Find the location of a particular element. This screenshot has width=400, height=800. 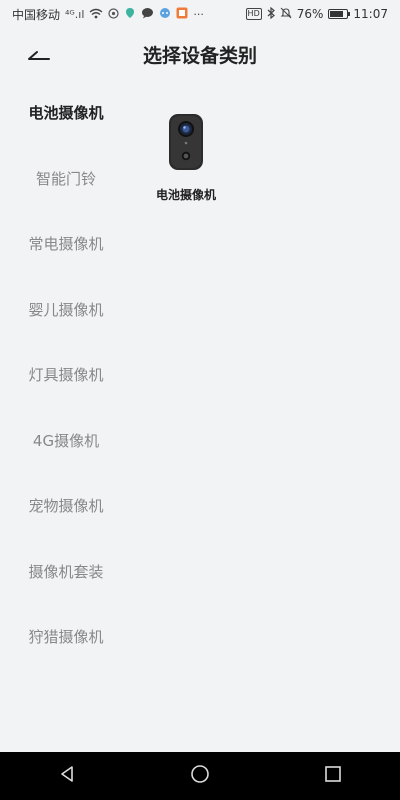

wifi-icon is located at coordinates (96, 14).